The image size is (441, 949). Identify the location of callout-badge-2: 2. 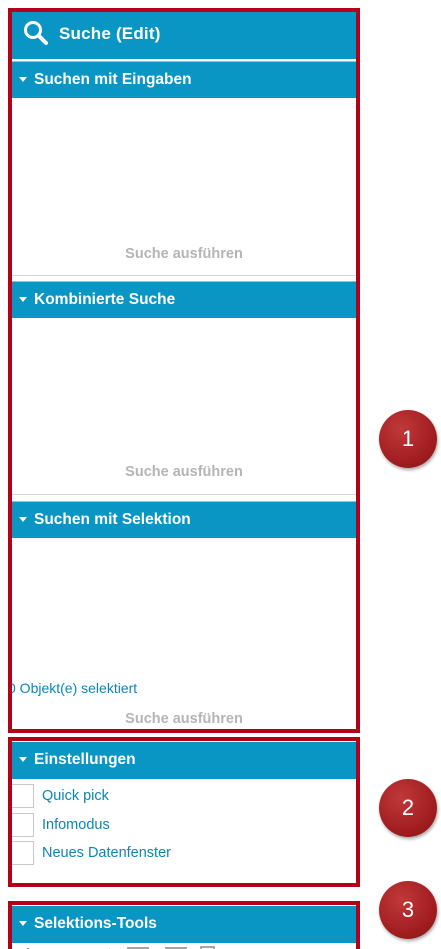
(408, 808).